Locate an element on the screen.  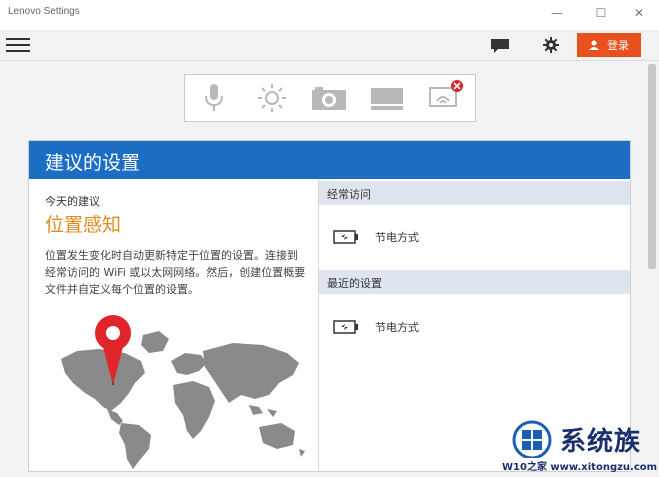
microphone-icon is located at coordinates (214, 98).